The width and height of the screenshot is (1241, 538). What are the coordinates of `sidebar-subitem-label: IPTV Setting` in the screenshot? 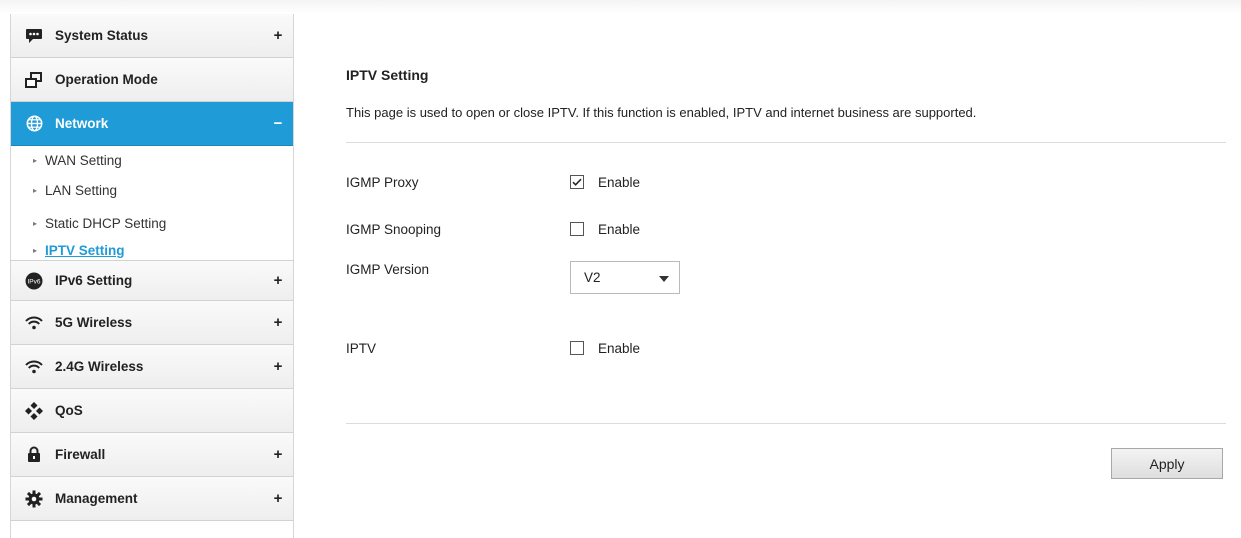 It's located at (85, 250).